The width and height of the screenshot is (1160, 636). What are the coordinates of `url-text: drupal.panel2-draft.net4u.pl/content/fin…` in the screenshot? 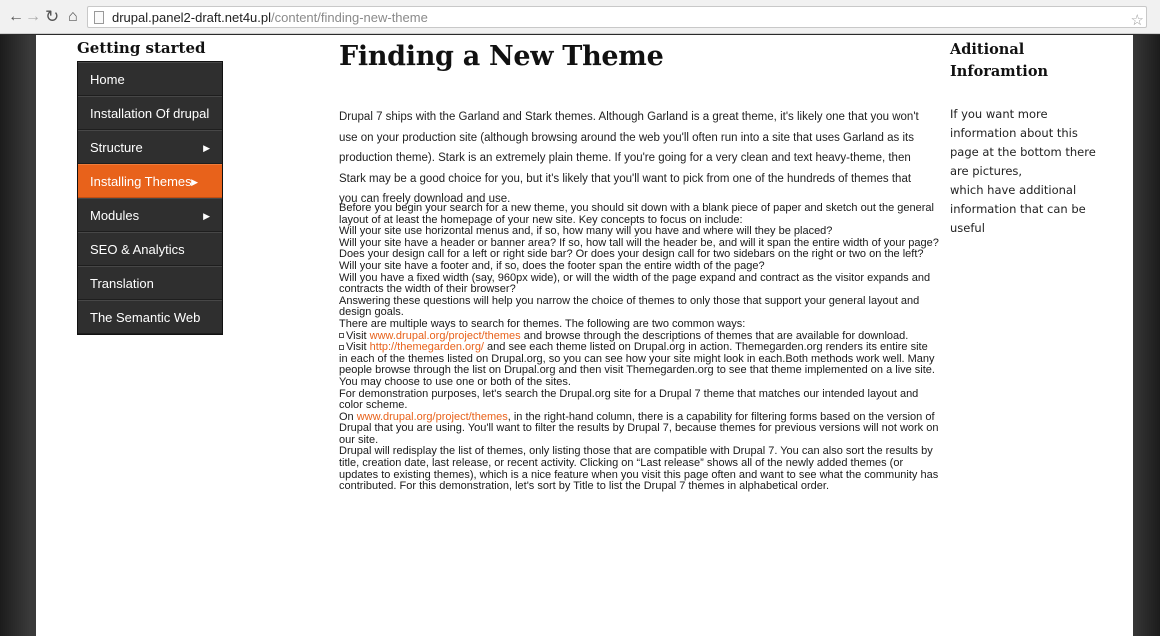 It's located at (270, 18).